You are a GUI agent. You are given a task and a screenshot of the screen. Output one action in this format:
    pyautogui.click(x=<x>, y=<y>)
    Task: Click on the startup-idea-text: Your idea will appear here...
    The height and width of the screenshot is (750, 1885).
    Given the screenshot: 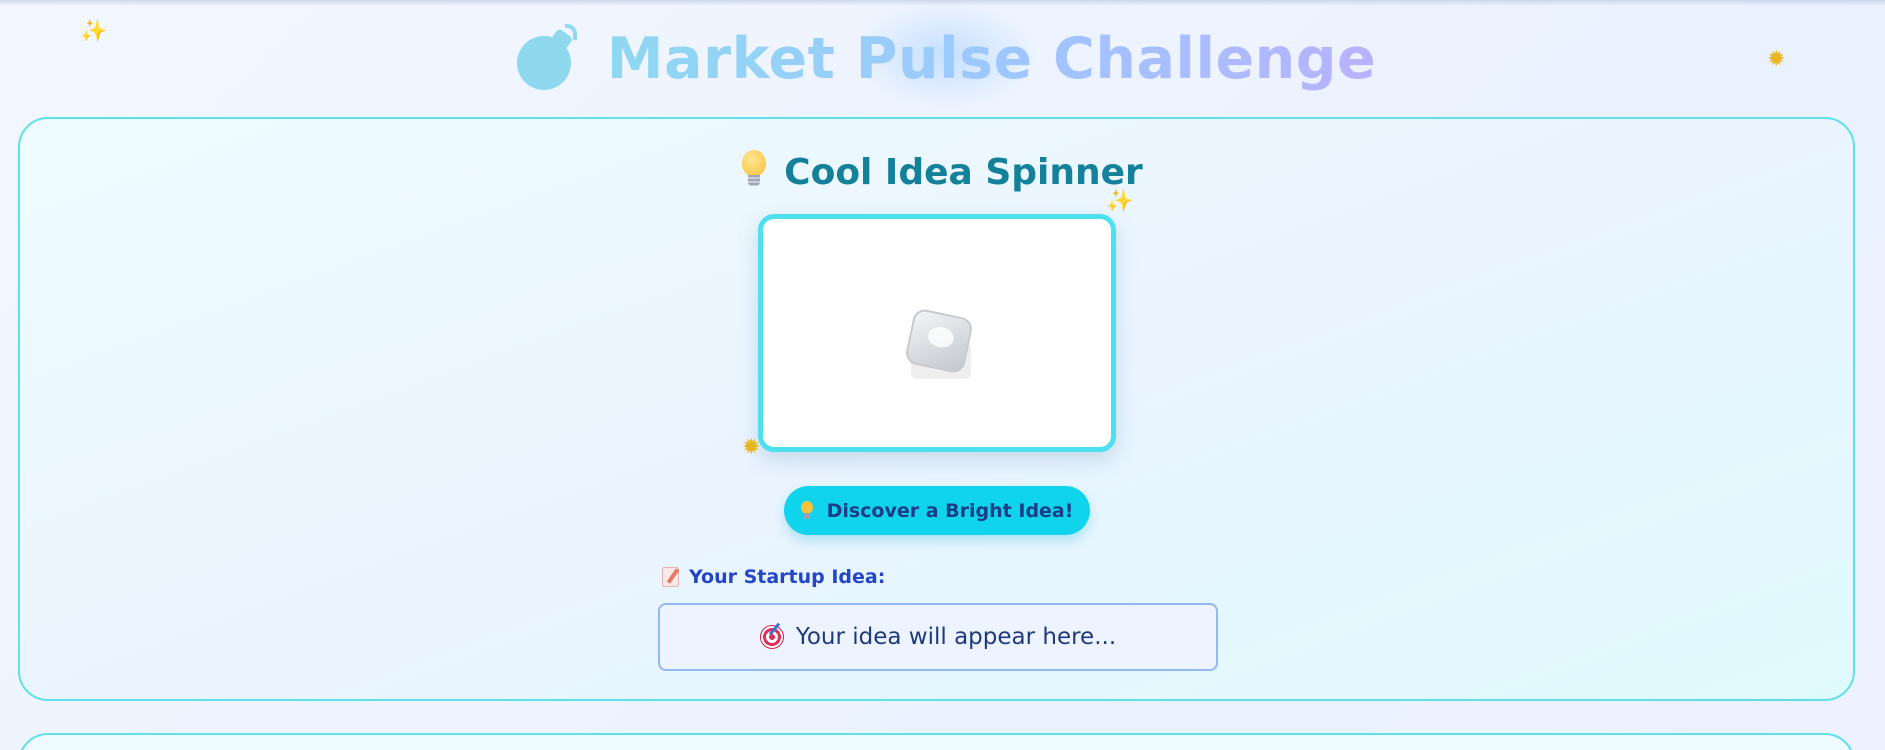 What is the action you would take?
    pyautogui.click(x=956, y=637)
    